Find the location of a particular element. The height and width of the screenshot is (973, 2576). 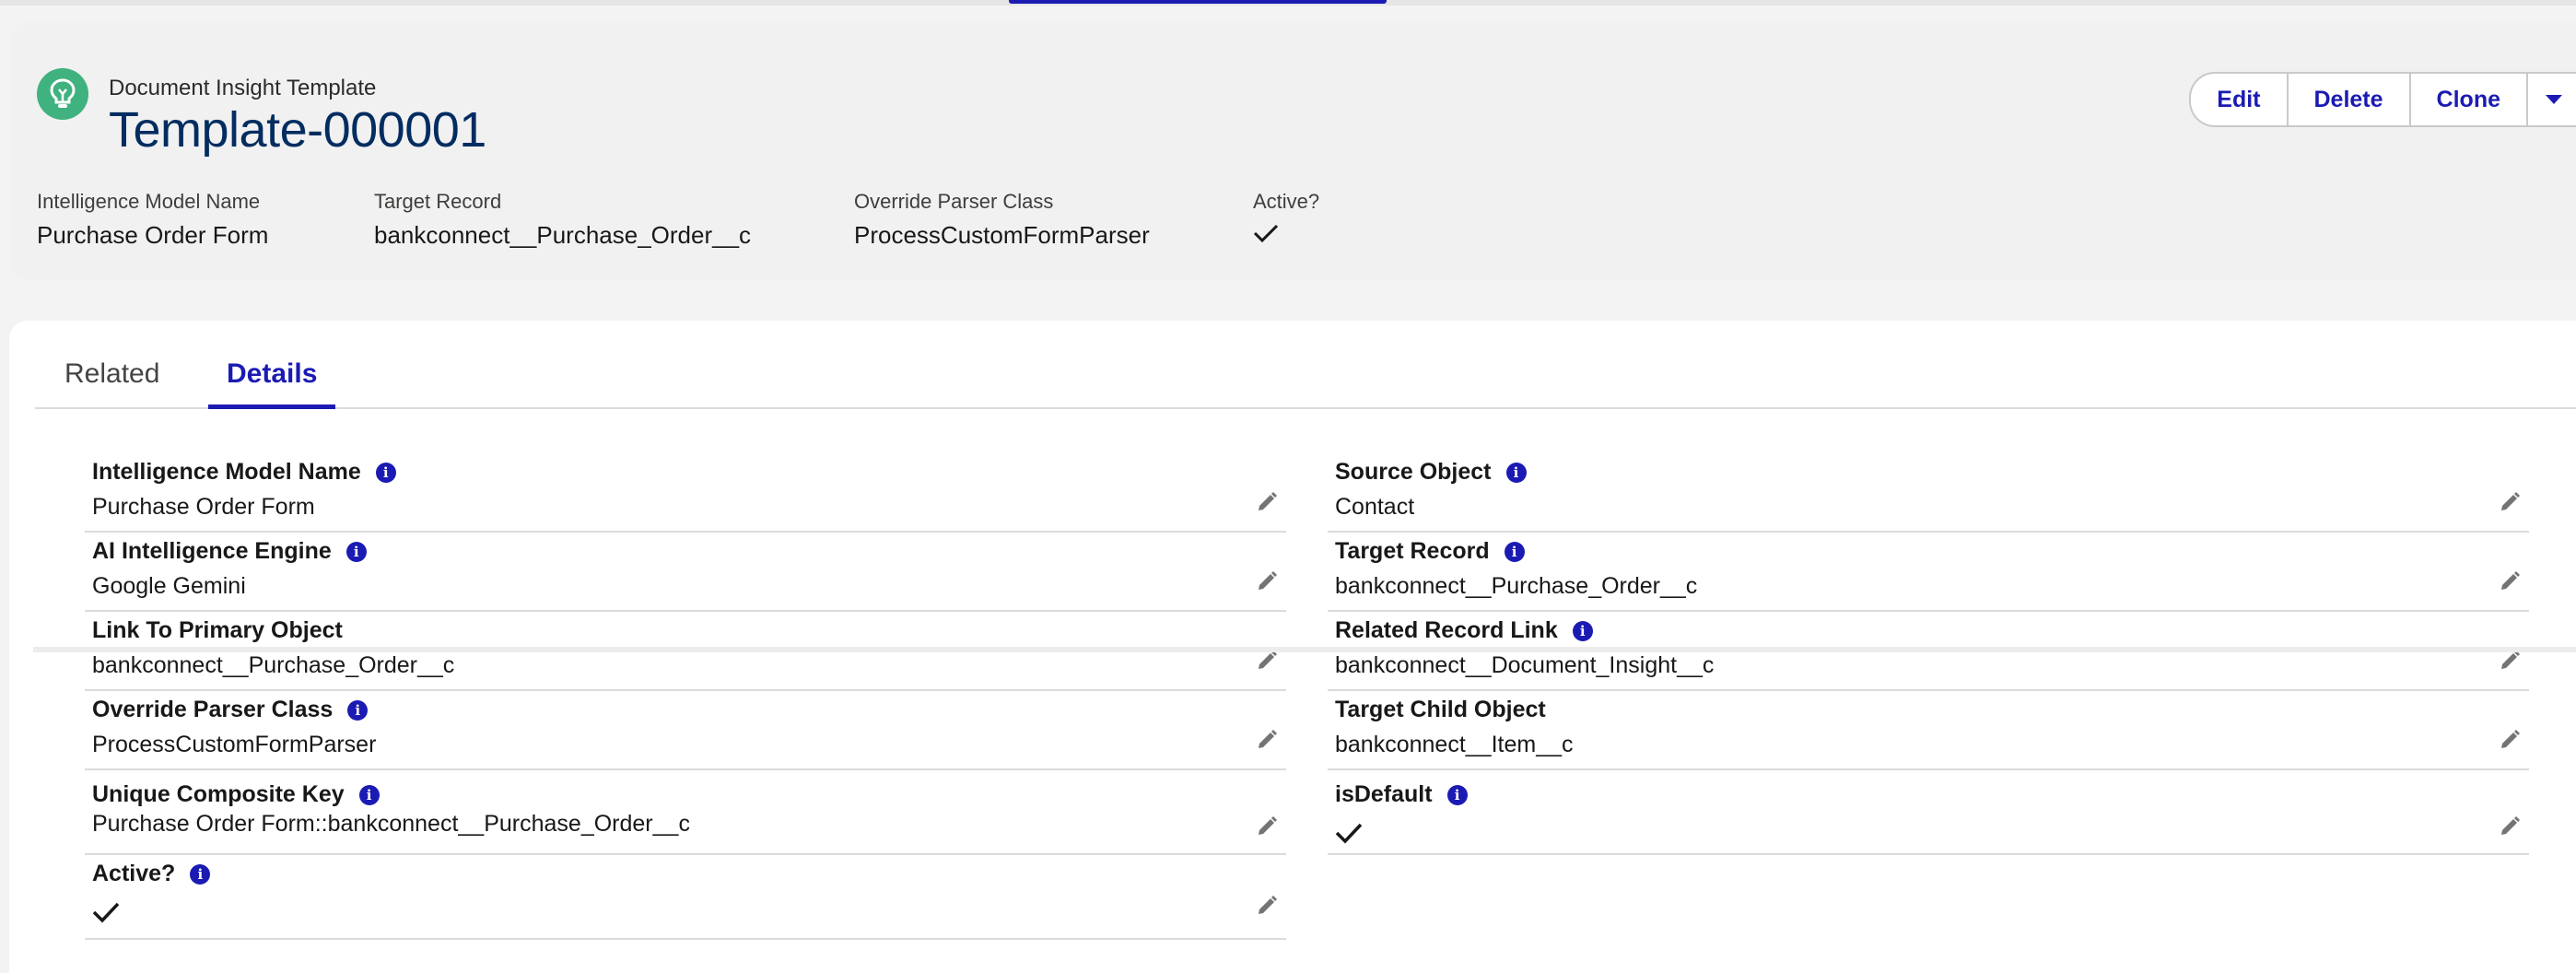

record-icon is located at coordinates (63, 94).